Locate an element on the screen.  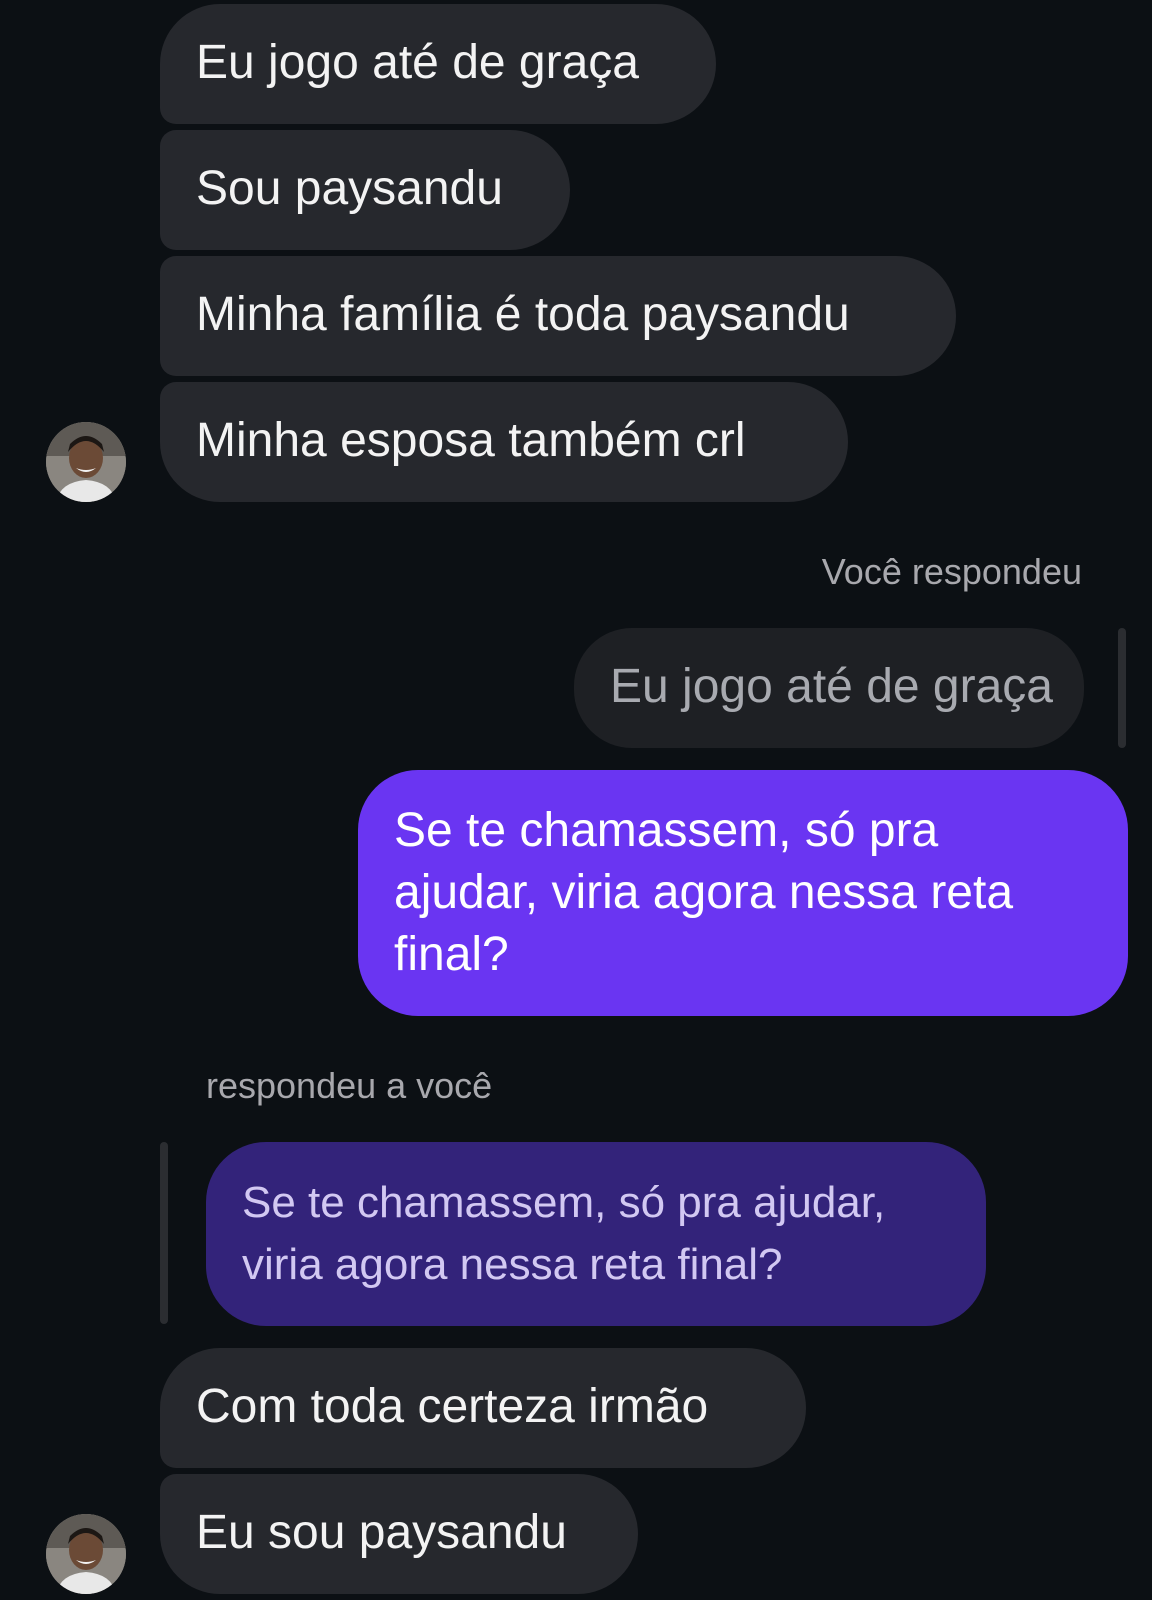
incoming-message: Sou paysandu is located at coordinates (365, 190).